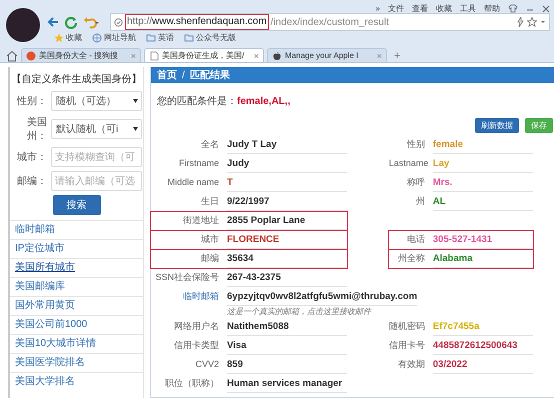  Describe the element at coordinates (482, 202) in the screenshot. I see `field-value: AL` at that location.